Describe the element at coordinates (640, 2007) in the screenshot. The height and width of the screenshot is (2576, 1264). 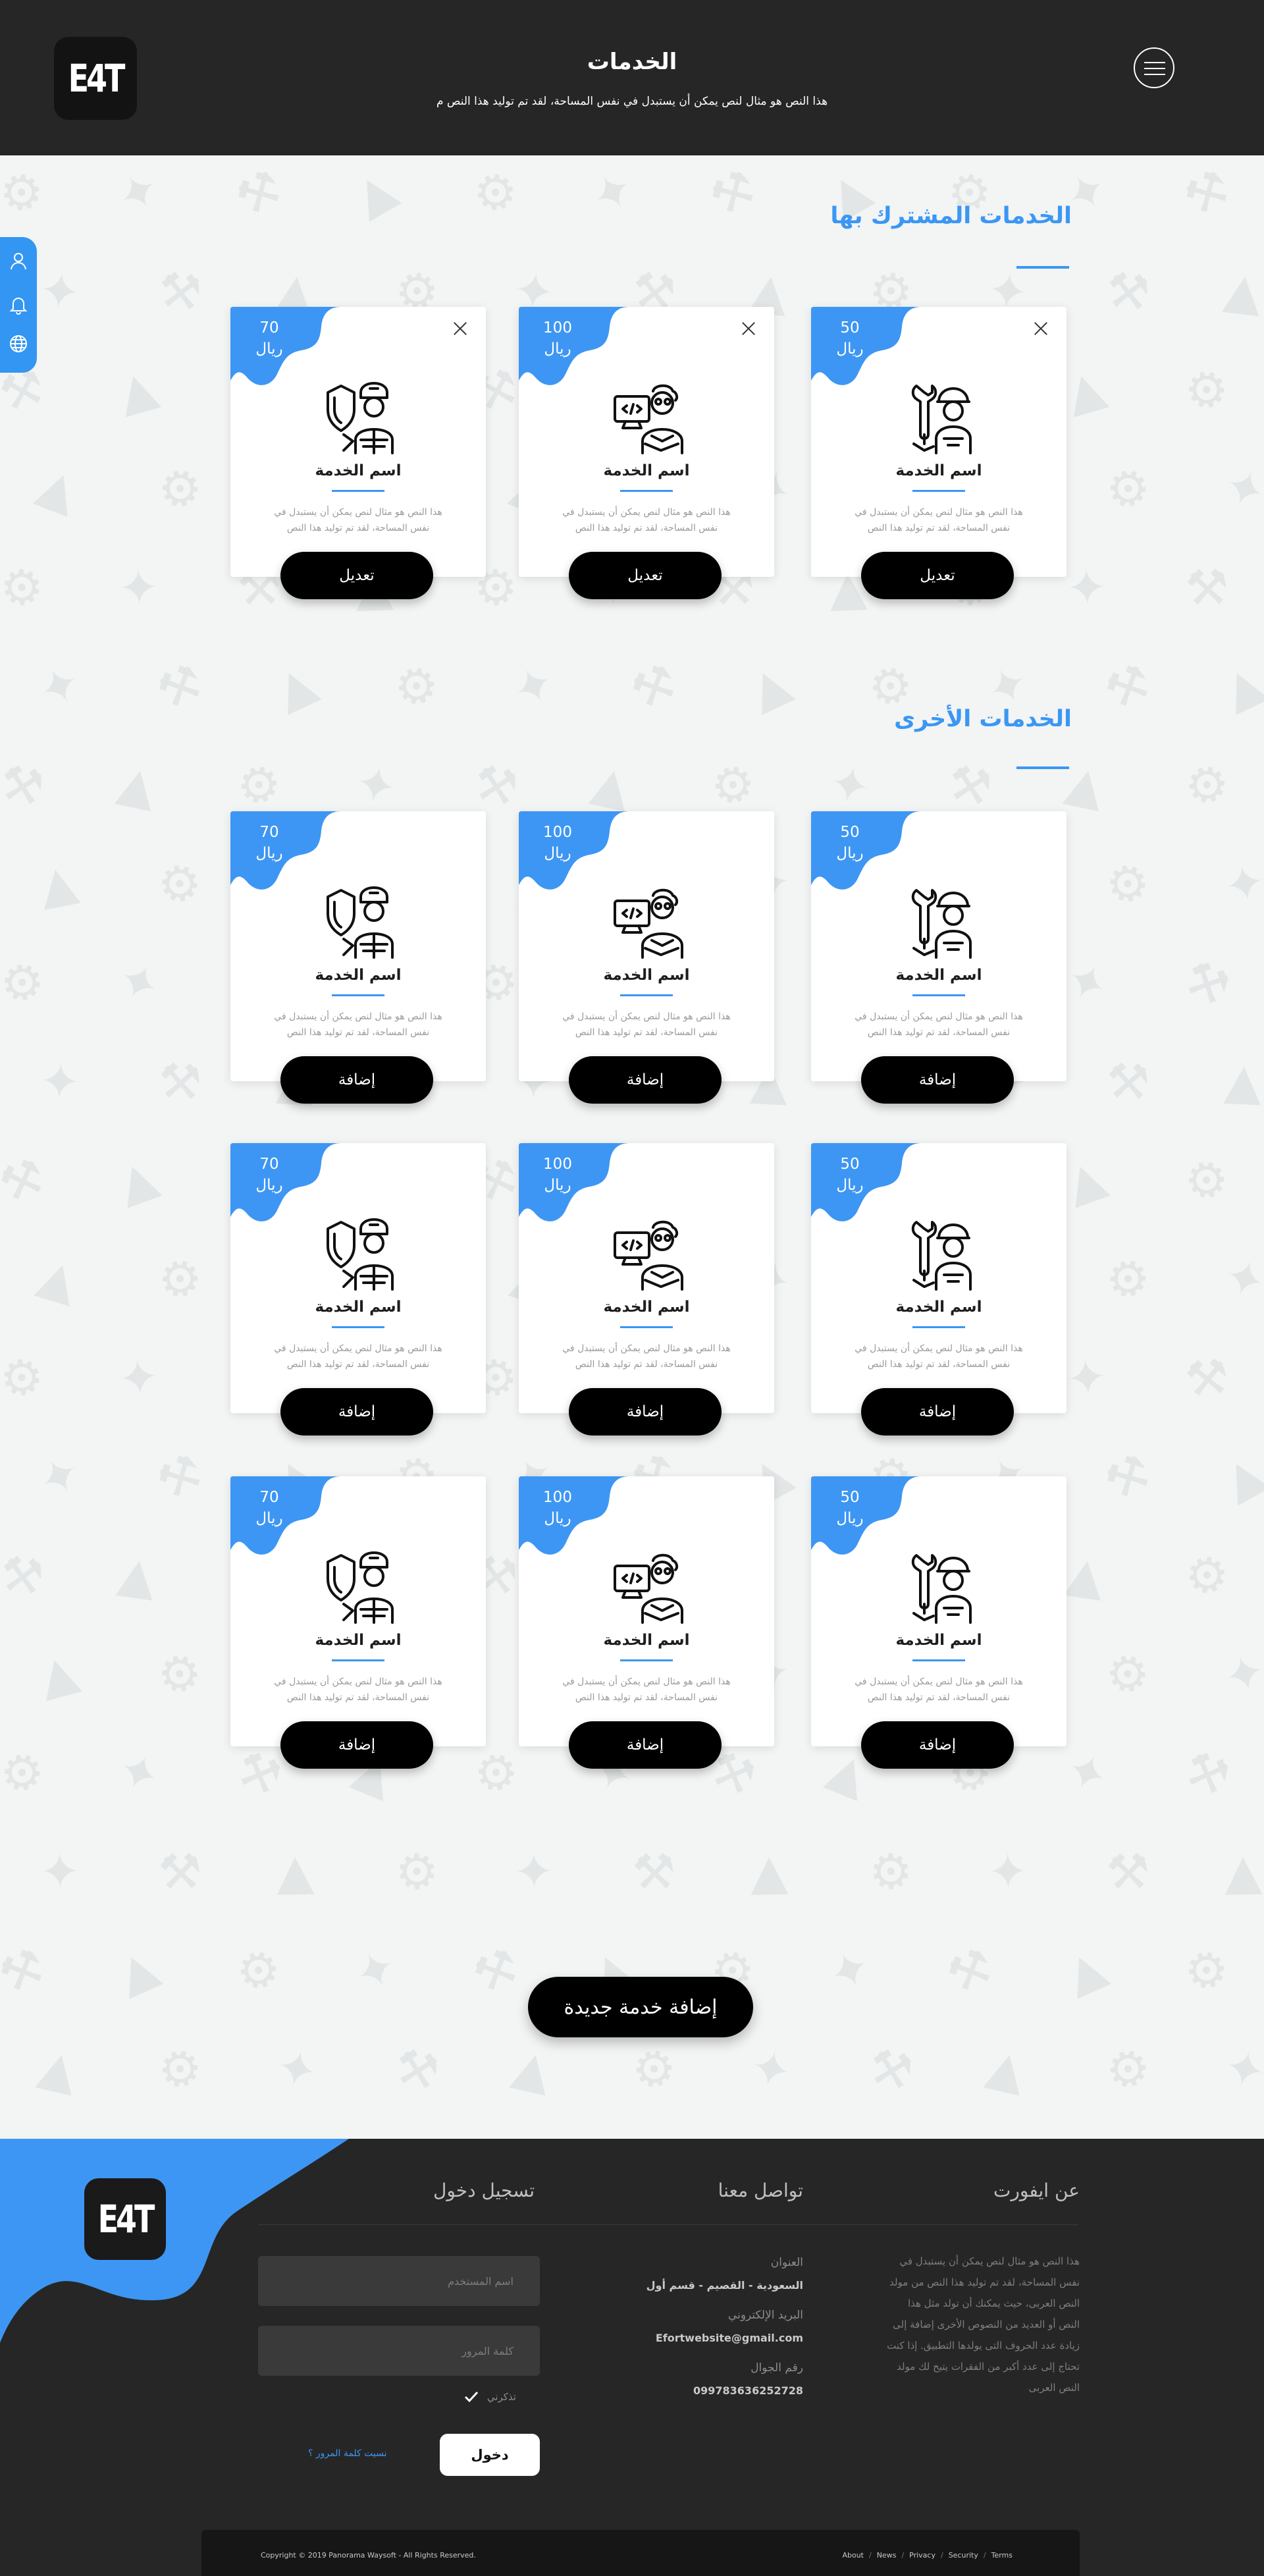
I see `add-new-service-button: إضافة خدمة جديدة` at that location.